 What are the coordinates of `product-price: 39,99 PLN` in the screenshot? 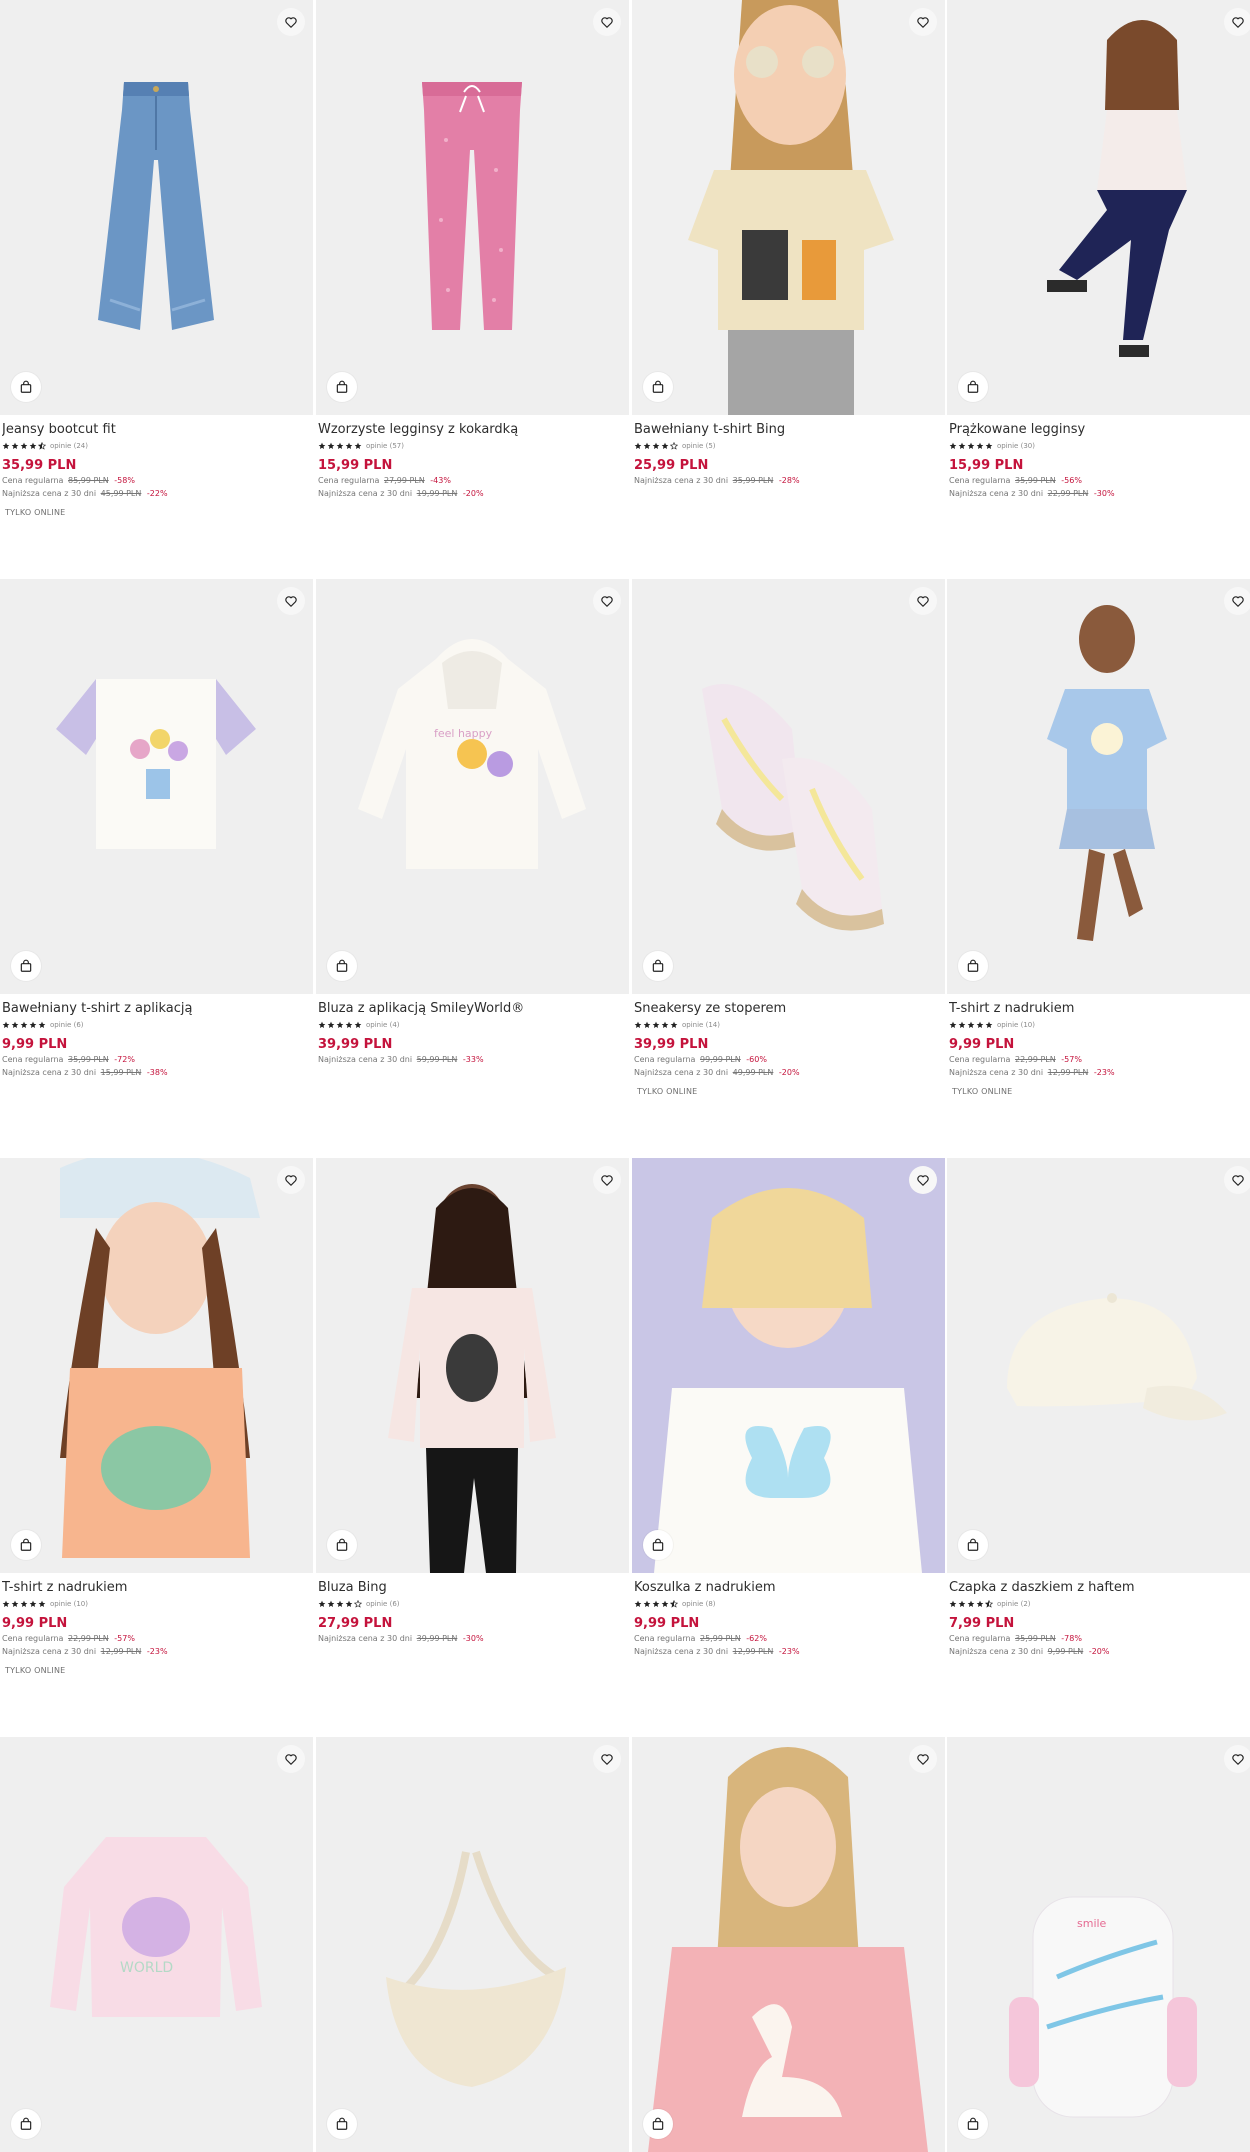 It's located at (355, 1044).